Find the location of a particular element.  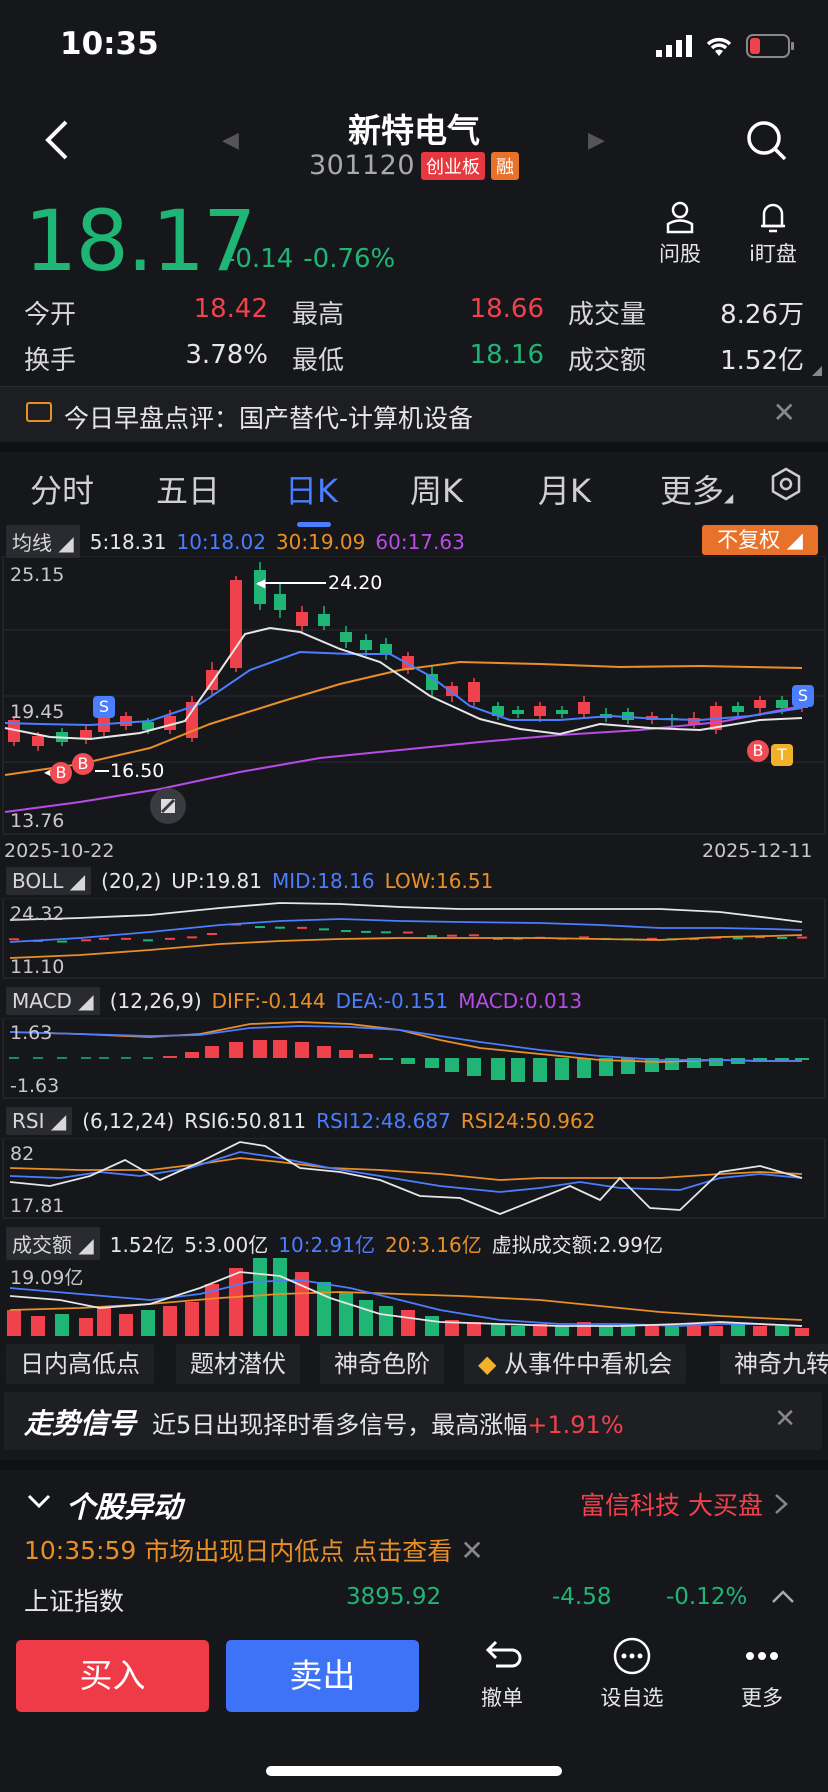

rsi6-line is located at coordinates (406, 1178).